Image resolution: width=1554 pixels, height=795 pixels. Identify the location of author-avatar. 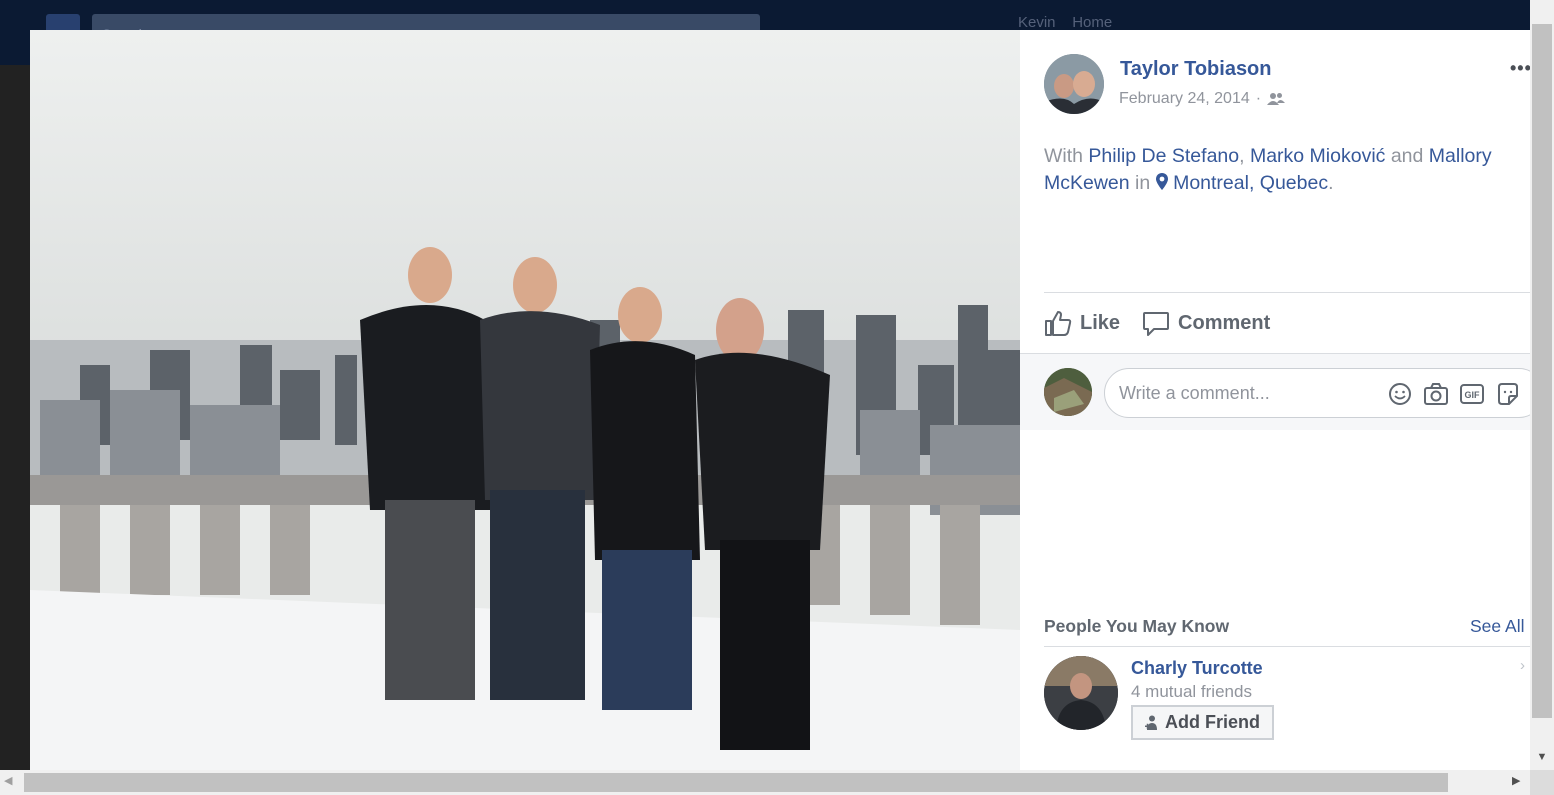
(1074, 84).